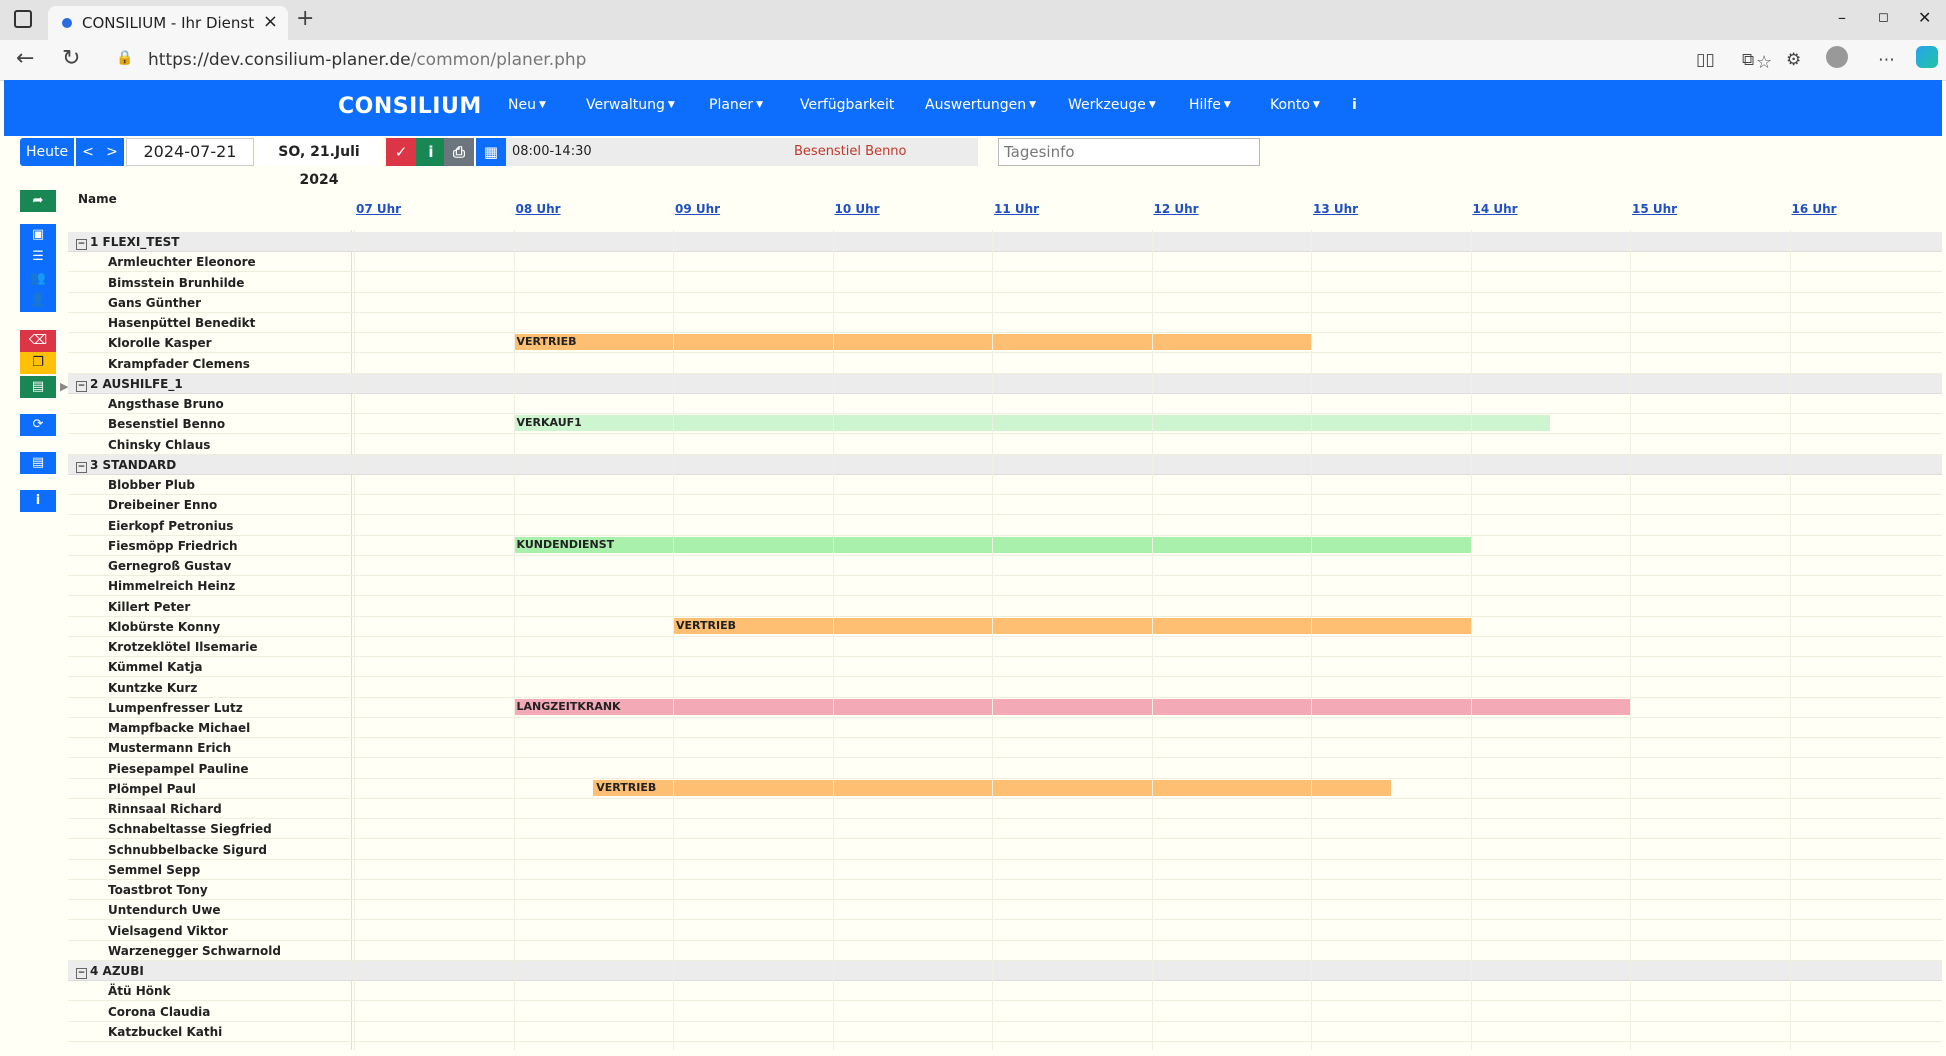  I want to click on more-menu-icon: ⋯, so click(1886, 60).